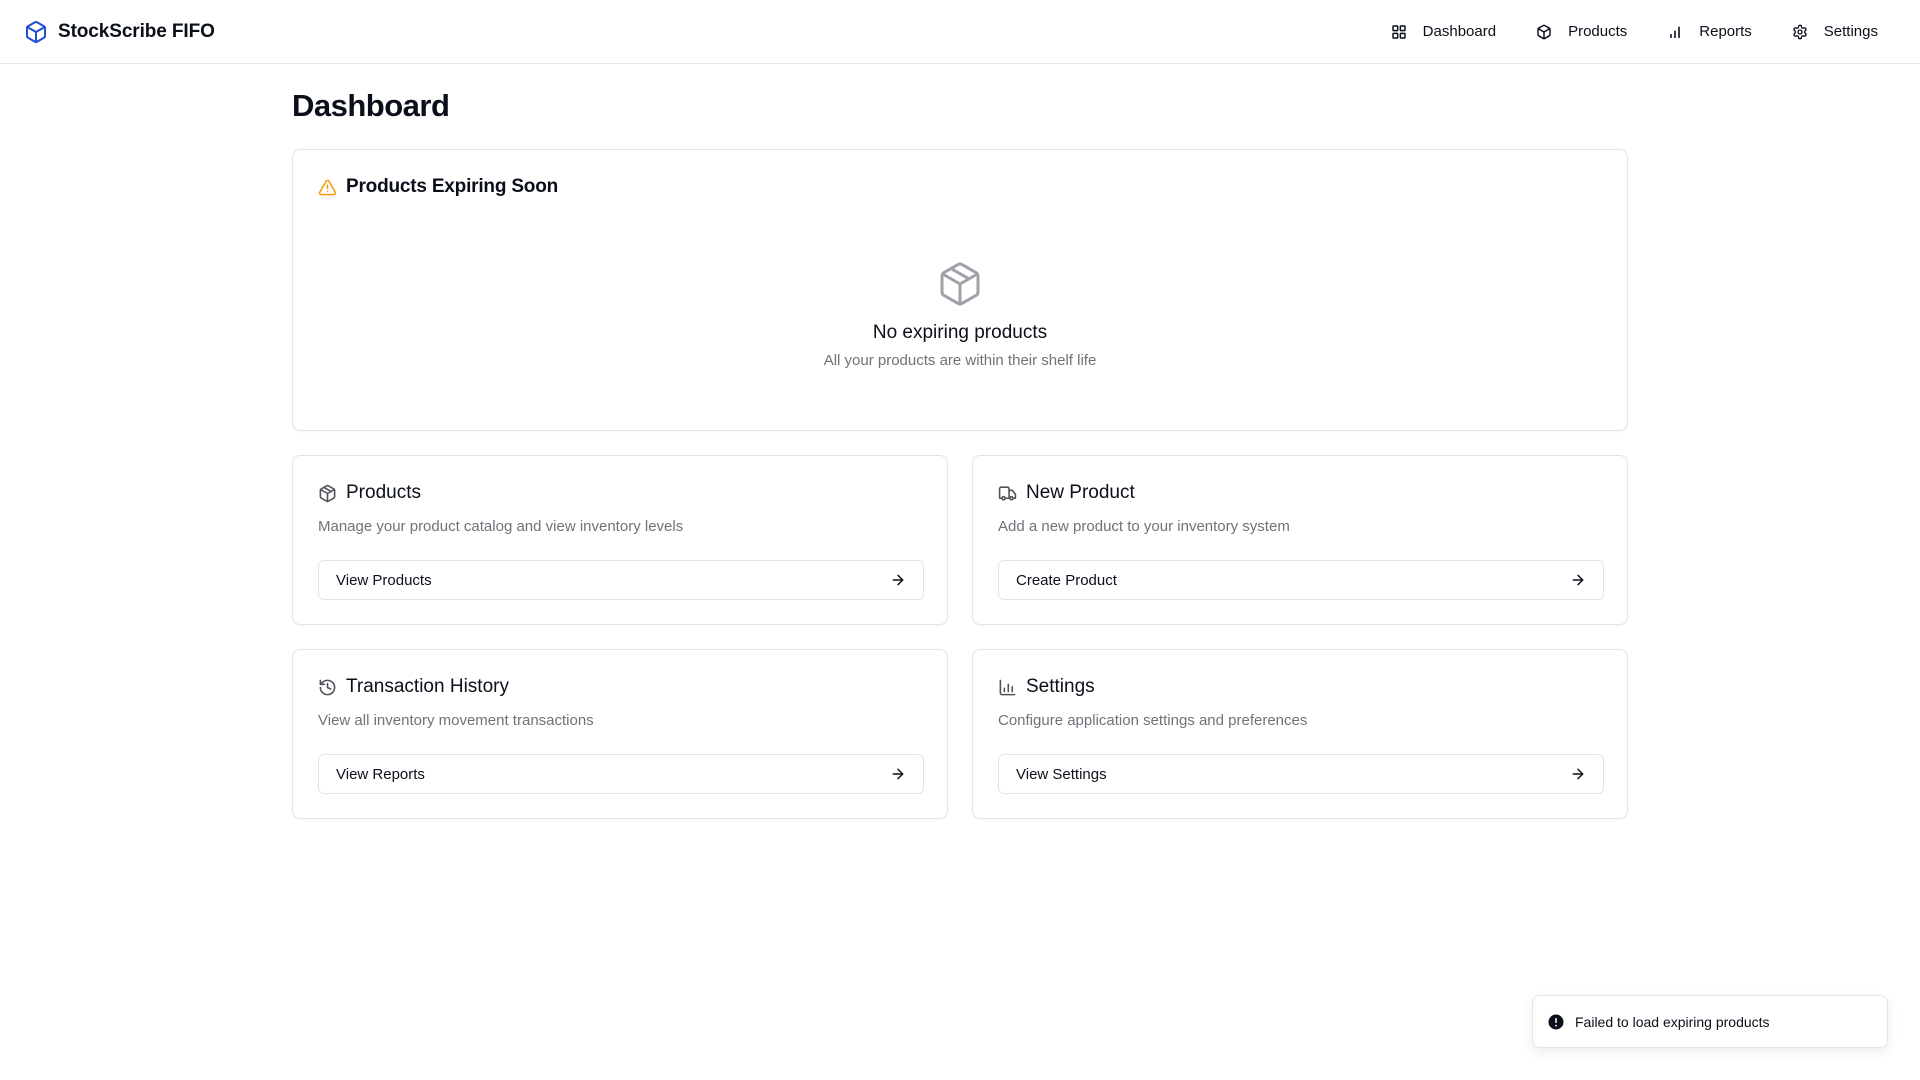 The image size is (1920, 1080). I want to click on button-label: View Reports, so click(380, 774).